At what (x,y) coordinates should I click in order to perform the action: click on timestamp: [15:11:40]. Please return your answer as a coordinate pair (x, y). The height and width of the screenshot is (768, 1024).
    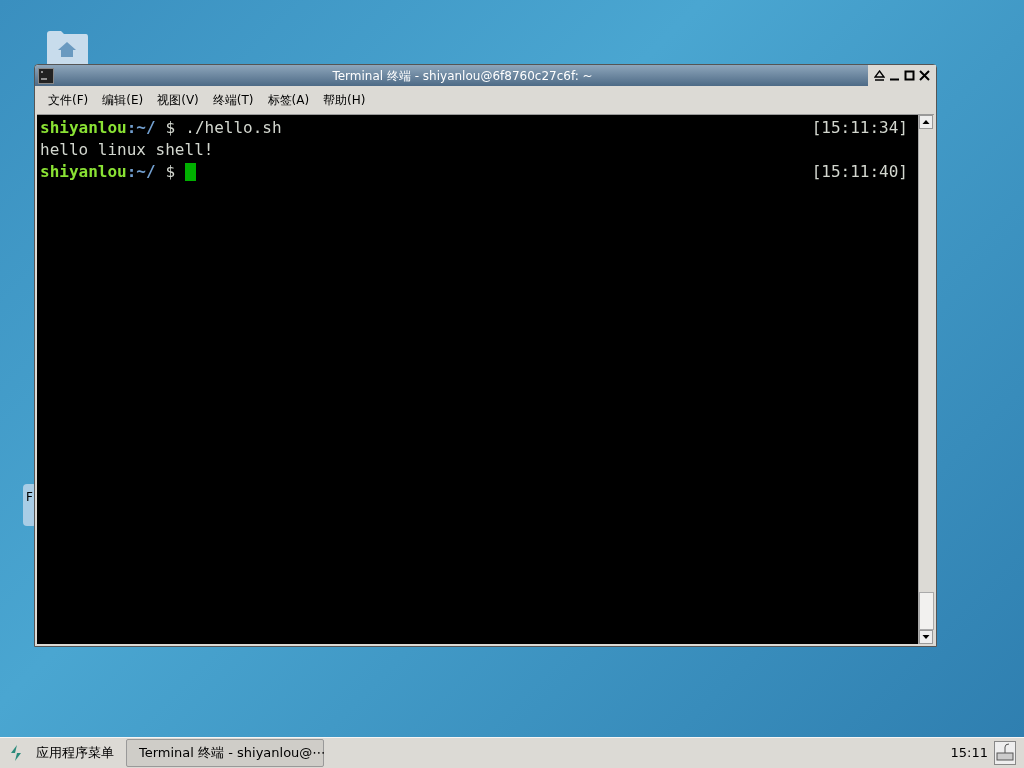
    Looking at the image, I should click on (859, 172).